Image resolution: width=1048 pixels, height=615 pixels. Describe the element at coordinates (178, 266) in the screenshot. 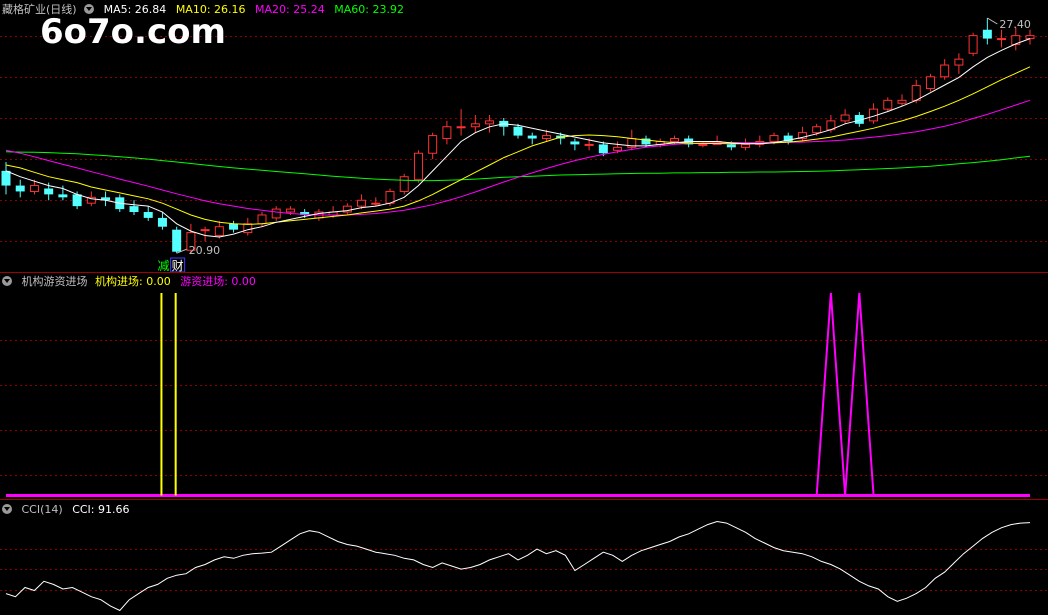

I see `marker-cai: 财` at that location.